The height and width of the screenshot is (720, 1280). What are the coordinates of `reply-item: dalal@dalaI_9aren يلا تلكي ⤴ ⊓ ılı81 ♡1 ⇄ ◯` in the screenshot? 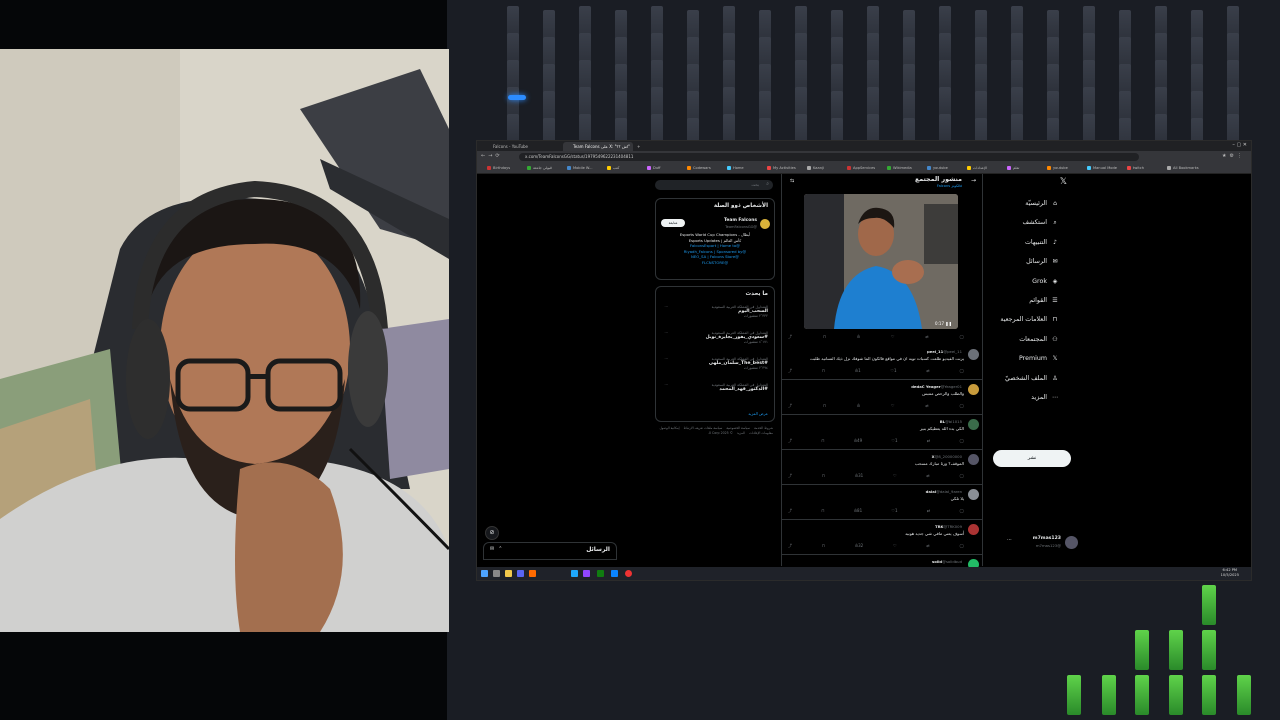 It's located at (882, 502).